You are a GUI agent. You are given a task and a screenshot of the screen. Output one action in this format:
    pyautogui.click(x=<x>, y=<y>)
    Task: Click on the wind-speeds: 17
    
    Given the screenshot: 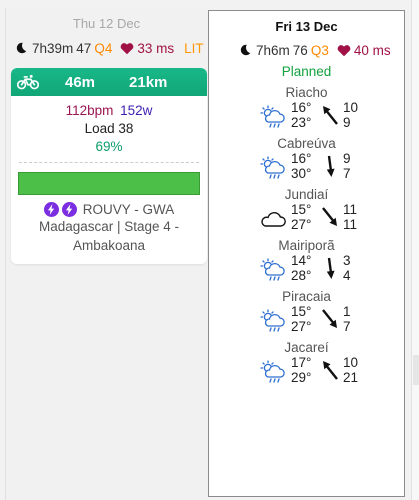 What is the action you would take?
    pyautogui.click(x=347, y=319)
    